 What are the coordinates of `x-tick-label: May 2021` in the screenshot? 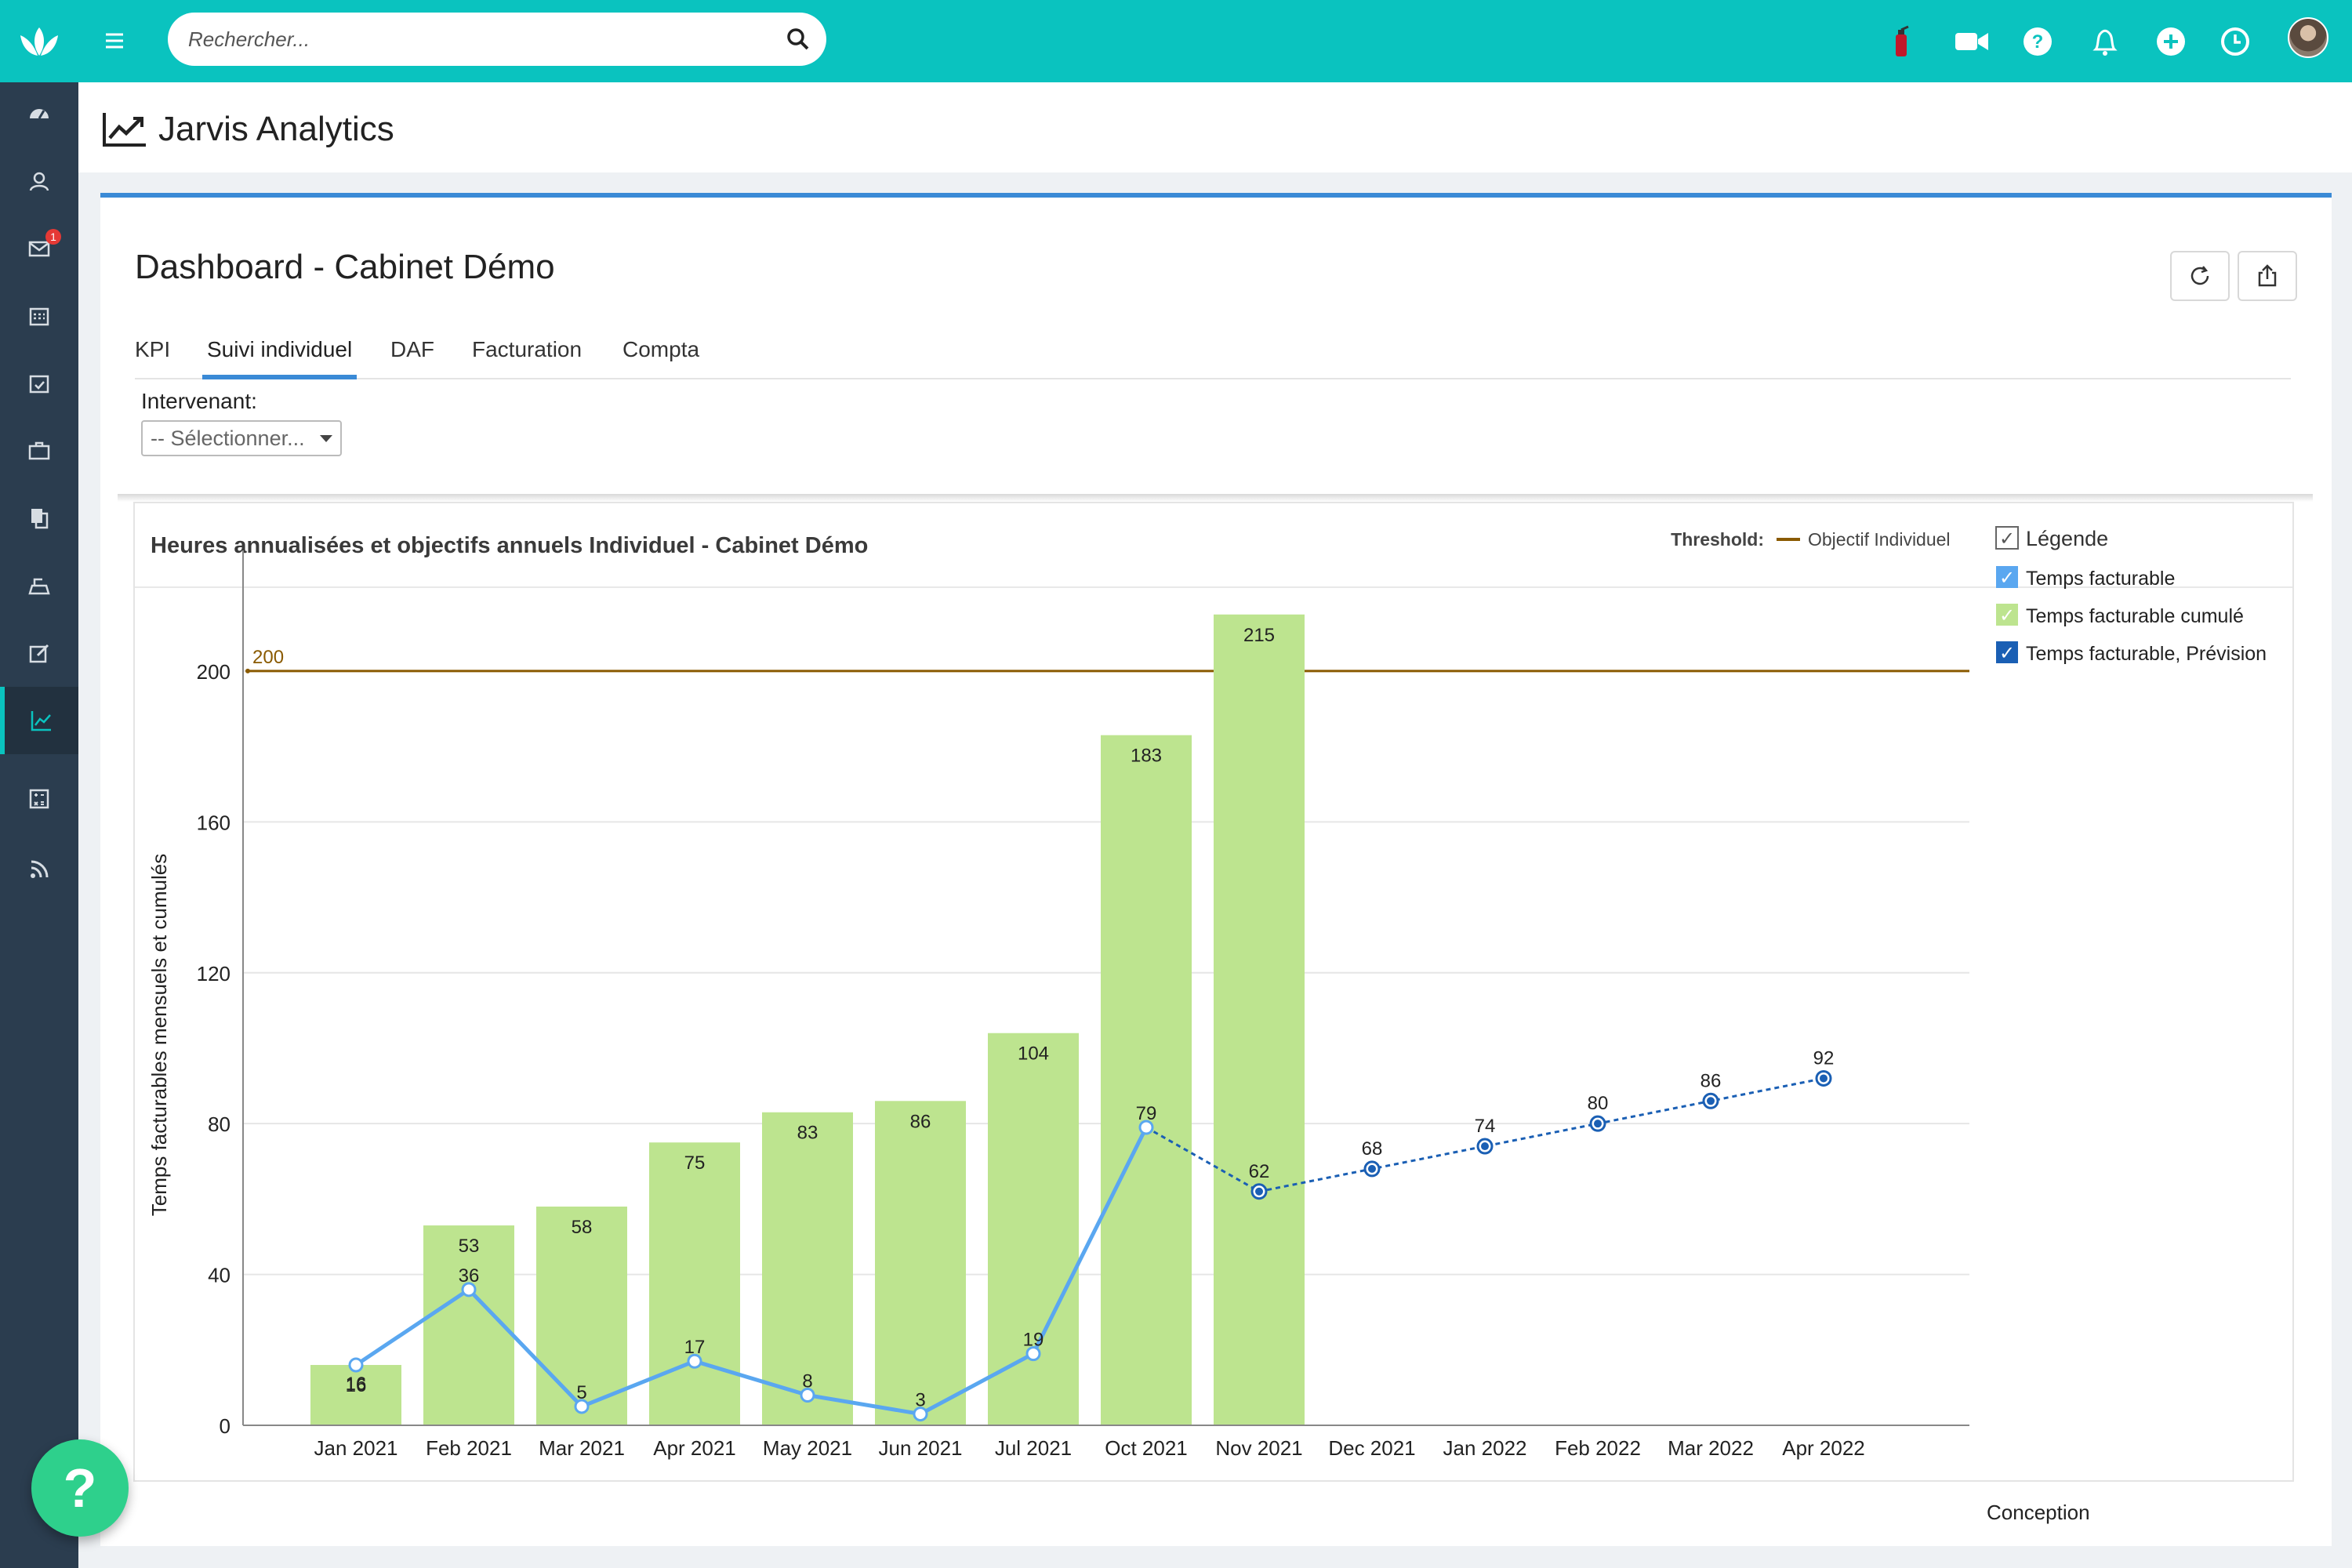 It's located at (807, 1448).